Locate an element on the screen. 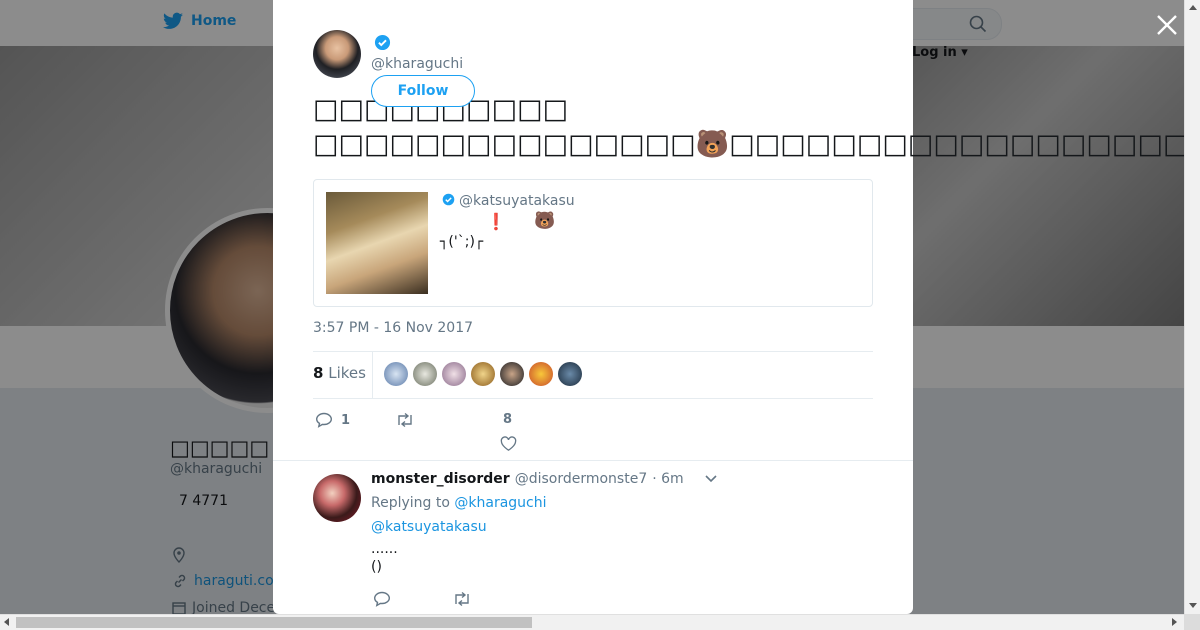 This screenshot has width=1200, height=630. reply-author-avatar is located at coordinates (337, 498).